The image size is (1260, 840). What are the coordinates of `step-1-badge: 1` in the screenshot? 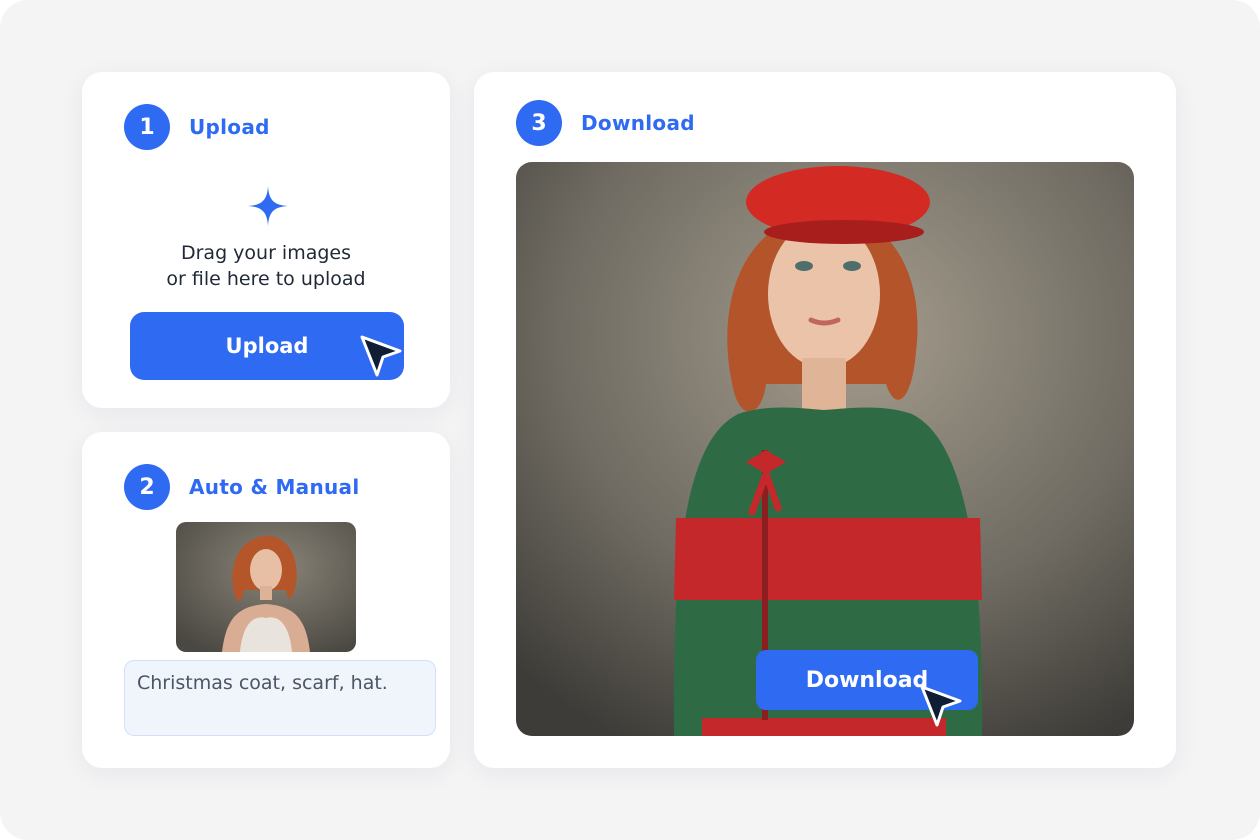 It's located at (147, 127).